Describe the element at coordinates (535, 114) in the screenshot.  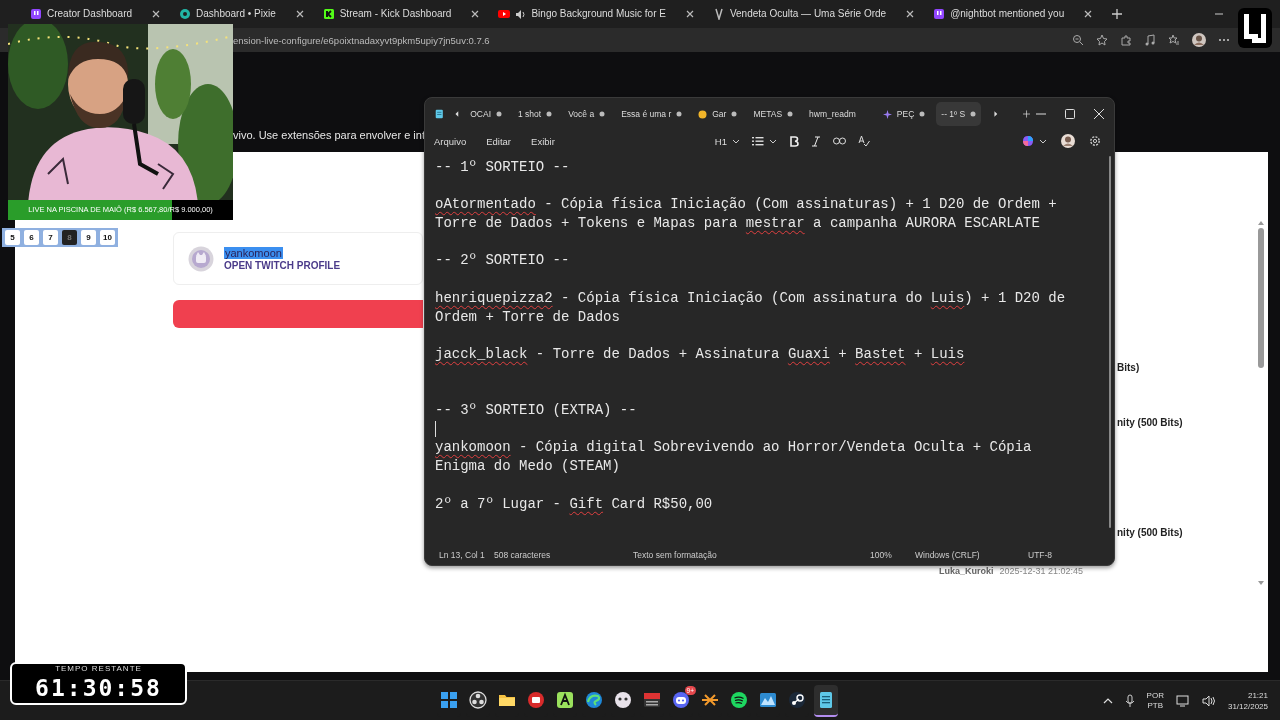
I see `document-tab: 1 shot` at that location.